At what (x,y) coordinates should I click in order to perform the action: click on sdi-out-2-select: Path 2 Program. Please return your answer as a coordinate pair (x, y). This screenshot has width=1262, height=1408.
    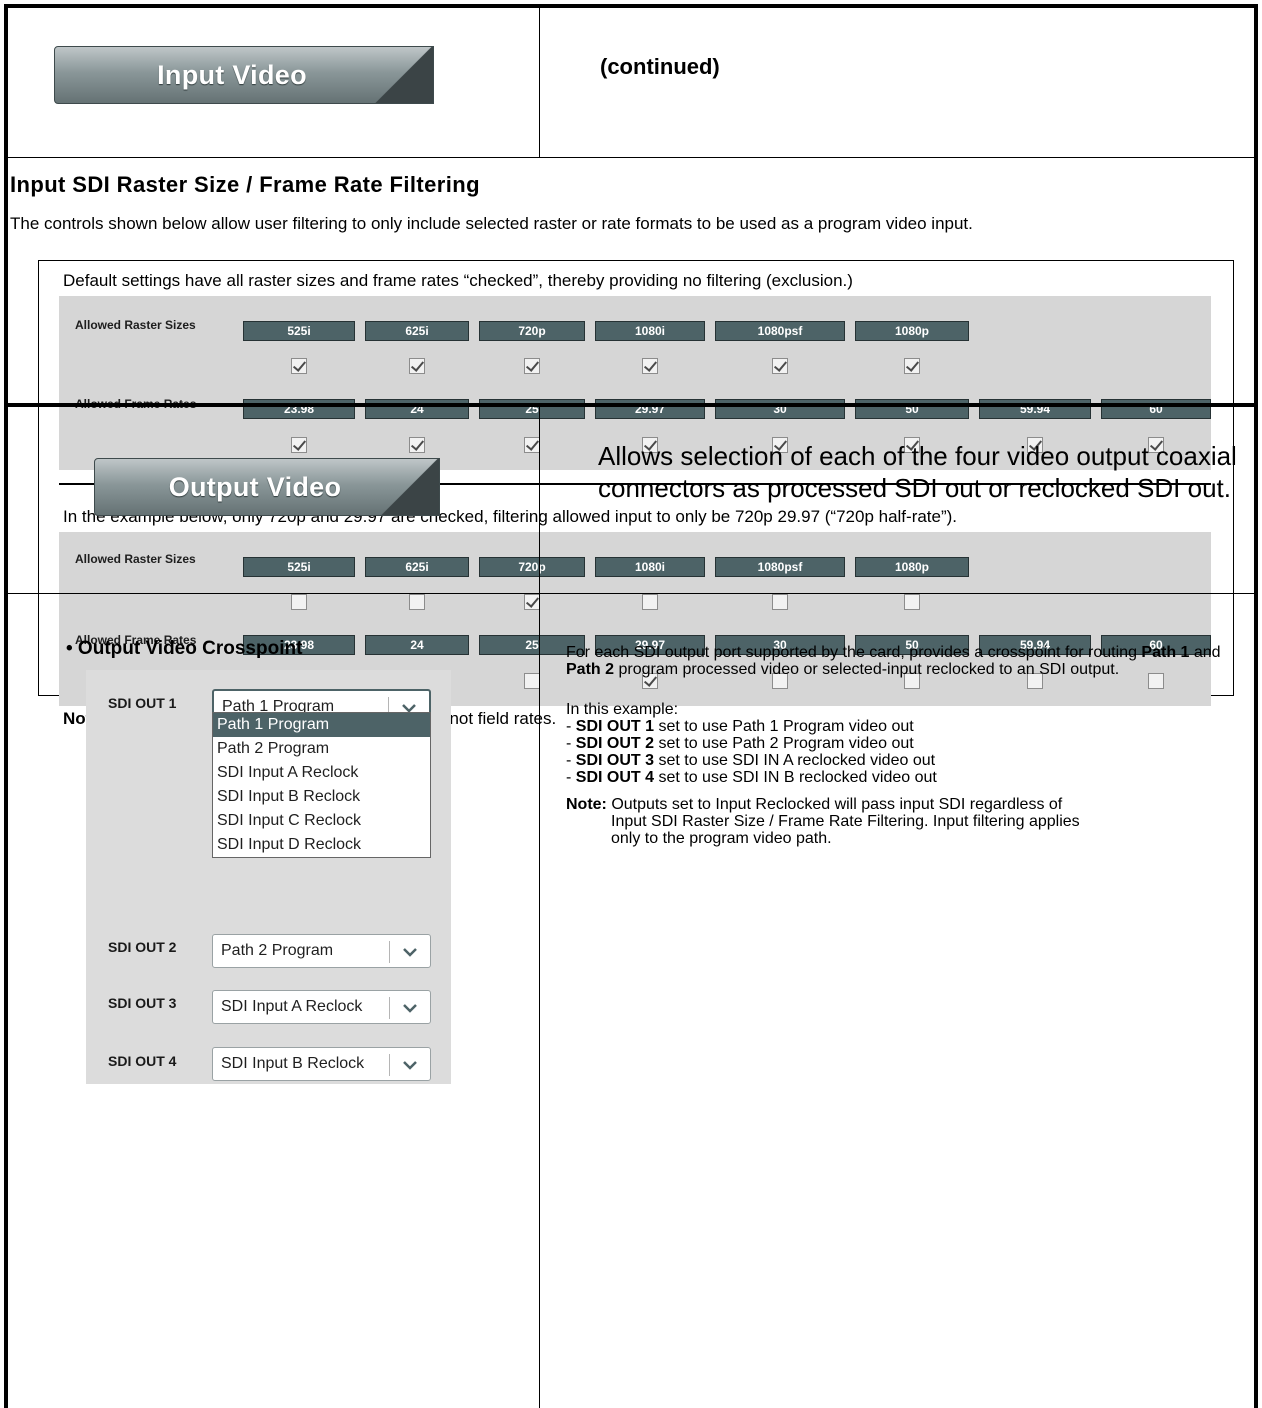
    Looking at the image, I should click on (321, 951).